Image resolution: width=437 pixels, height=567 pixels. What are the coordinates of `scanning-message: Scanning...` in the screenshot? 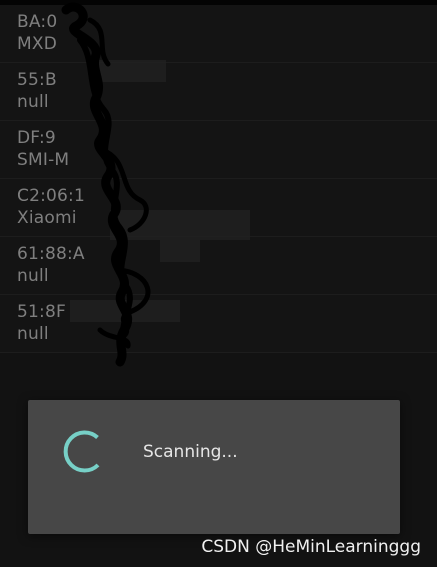 It's located at (190, 452).